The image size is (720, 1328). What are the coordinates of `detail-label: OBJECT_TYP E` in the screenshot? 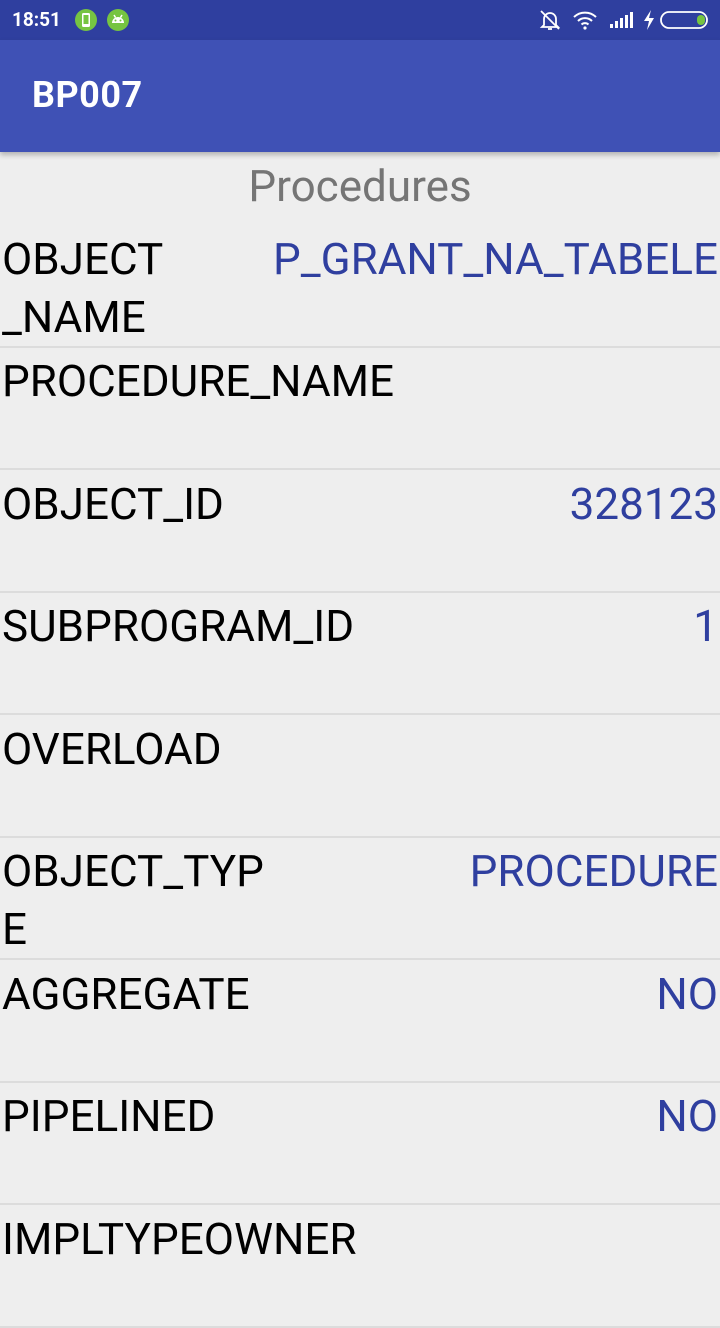 It's located at (133, 900).